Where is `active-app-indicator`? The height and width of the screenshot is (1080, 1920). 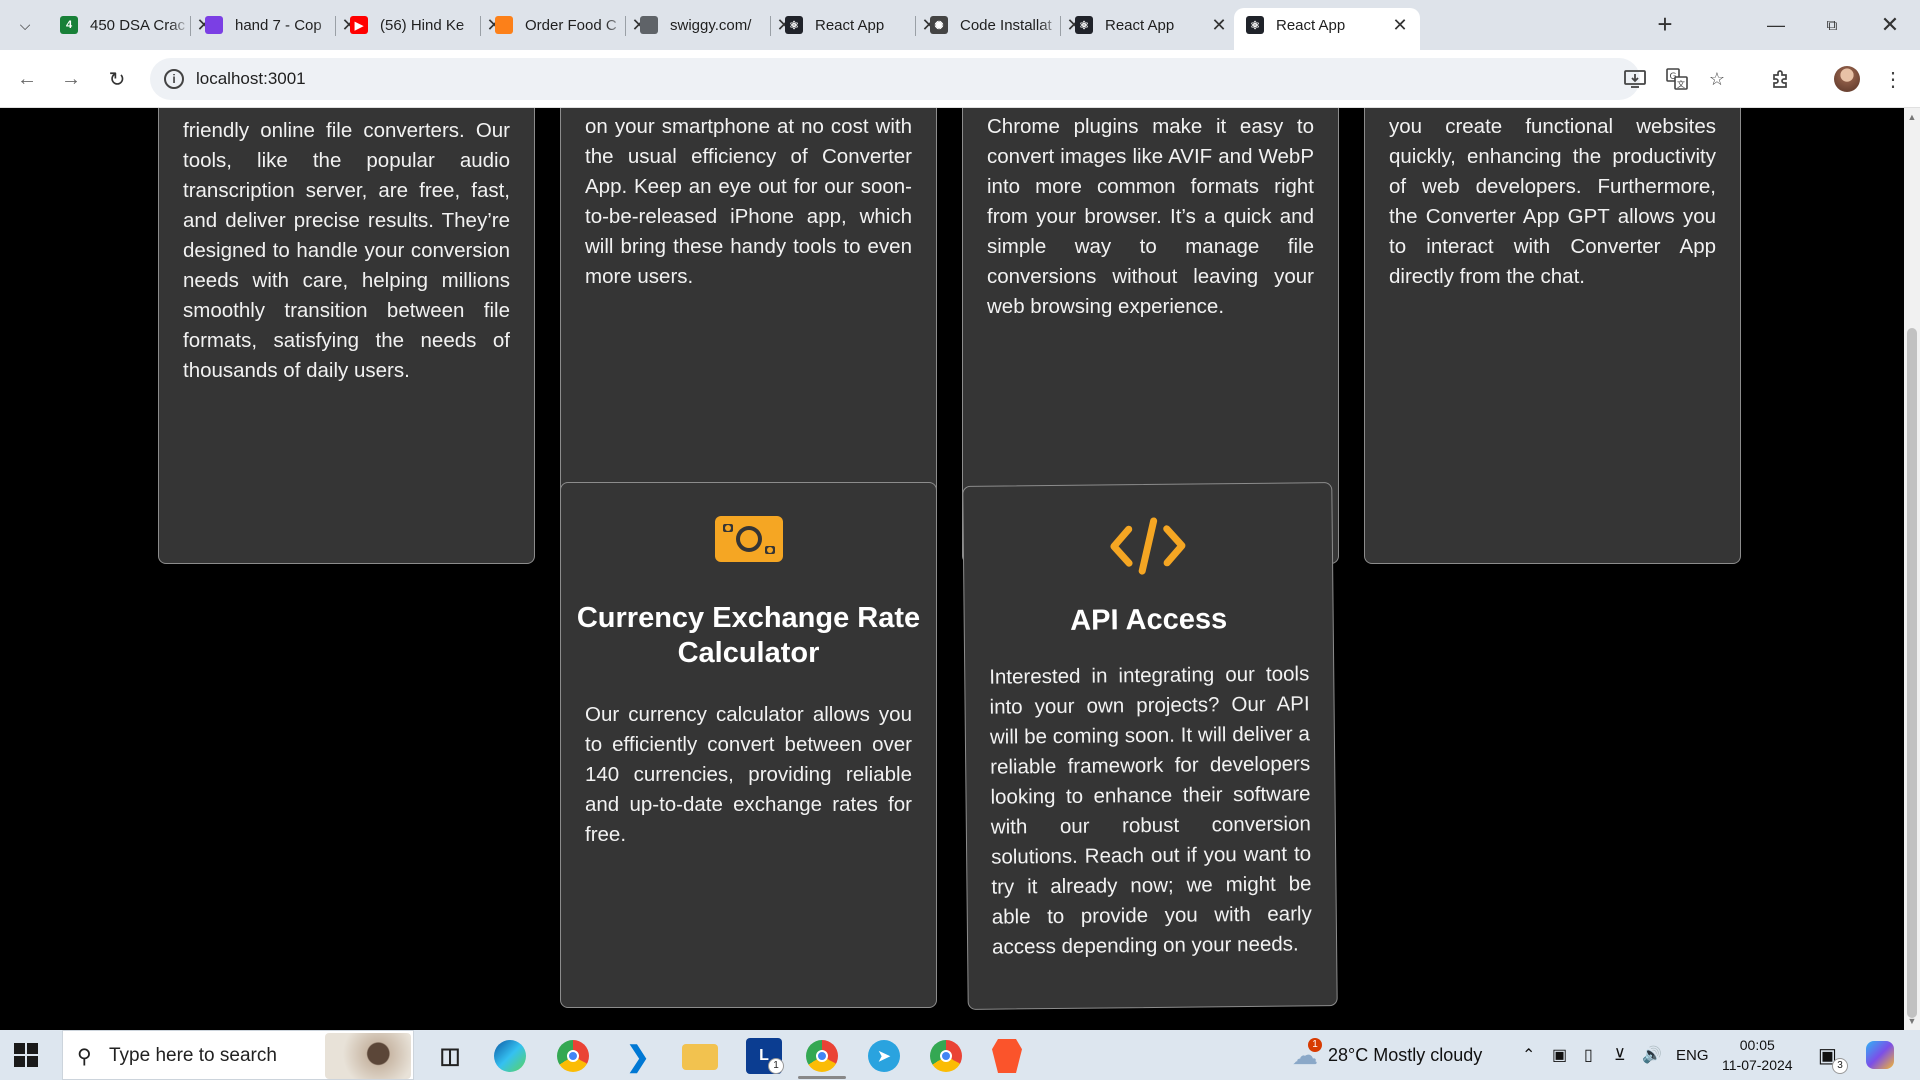 active-app-indicator is located at coordinates (822, 1077).